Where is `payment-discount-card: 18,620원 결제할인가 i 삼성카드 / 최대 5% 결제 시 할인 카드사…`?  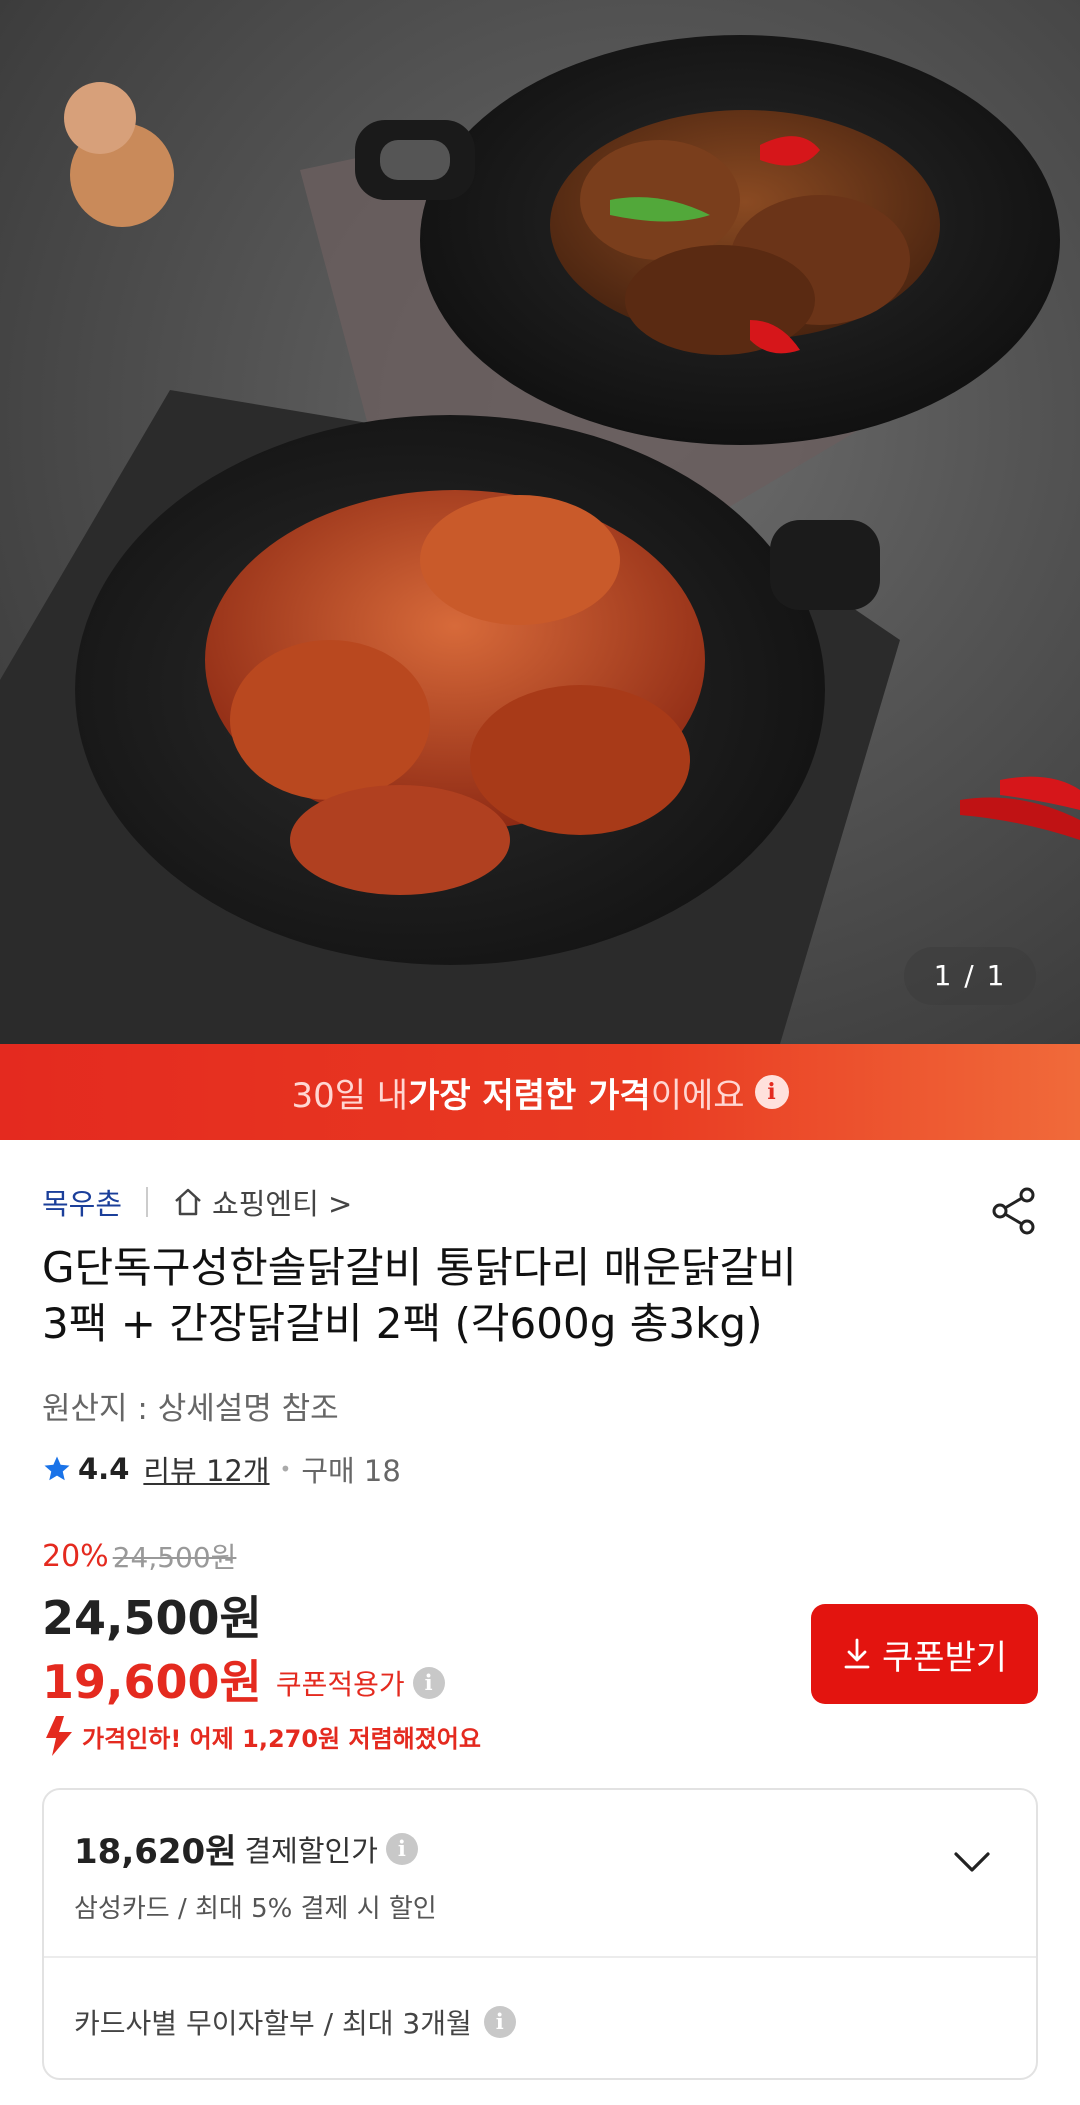 payment-discount-card: 18,620원 결제할인가 i 삼성카드 / 최대 5% 결제 시 할인 카드사… is located at coordinates (540, 1934).